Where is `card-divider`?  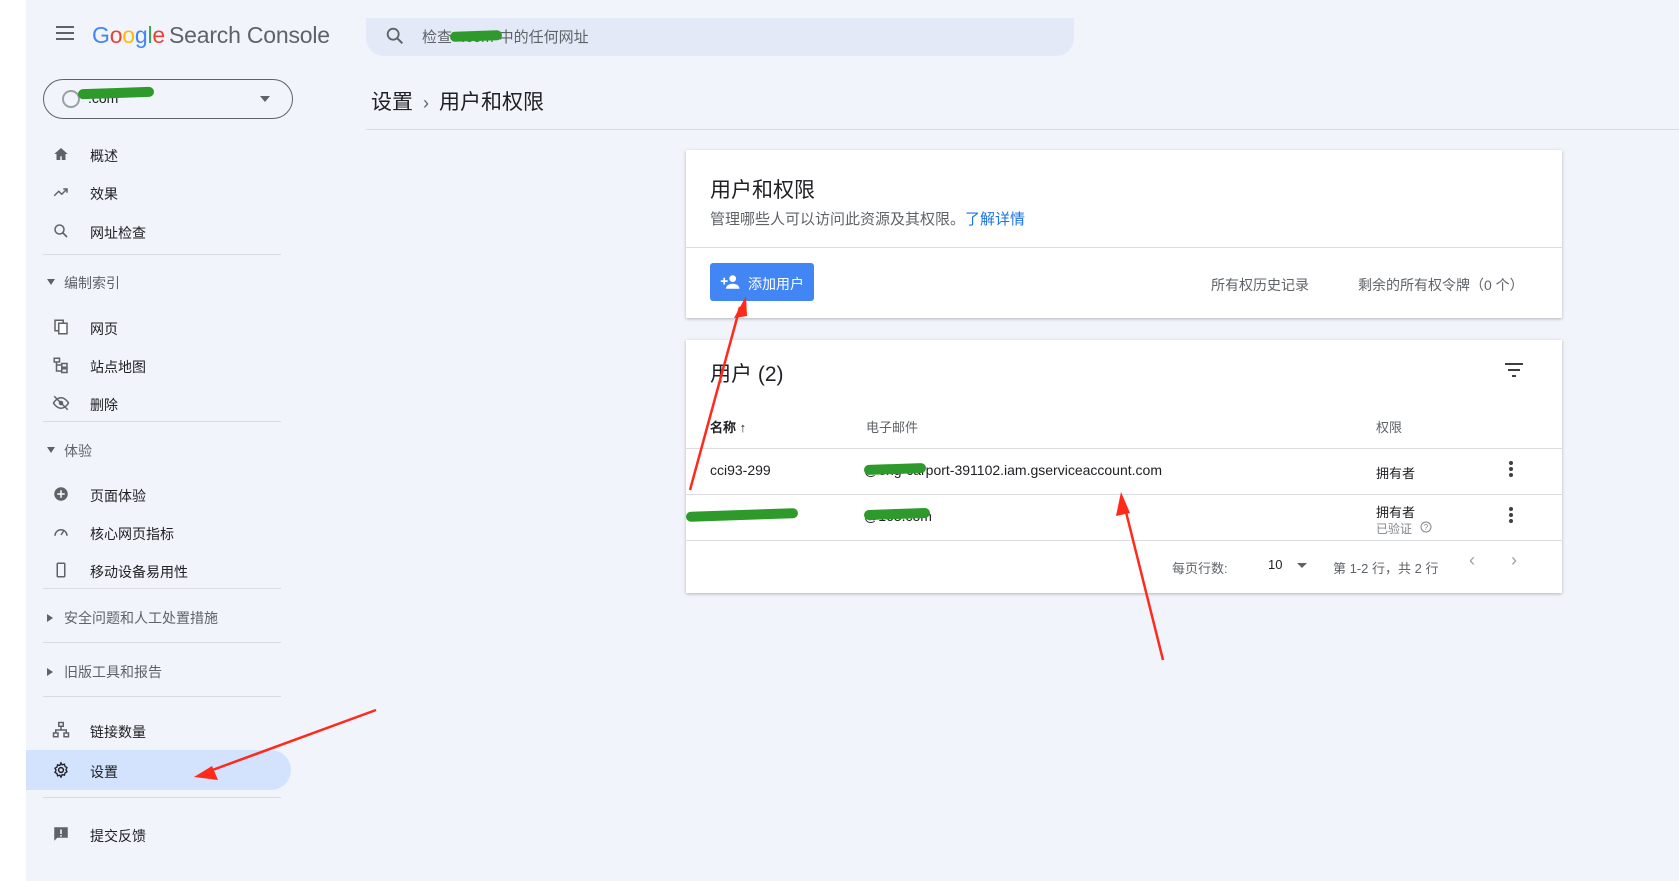 card-divider is located at coordinates (1124, 247).